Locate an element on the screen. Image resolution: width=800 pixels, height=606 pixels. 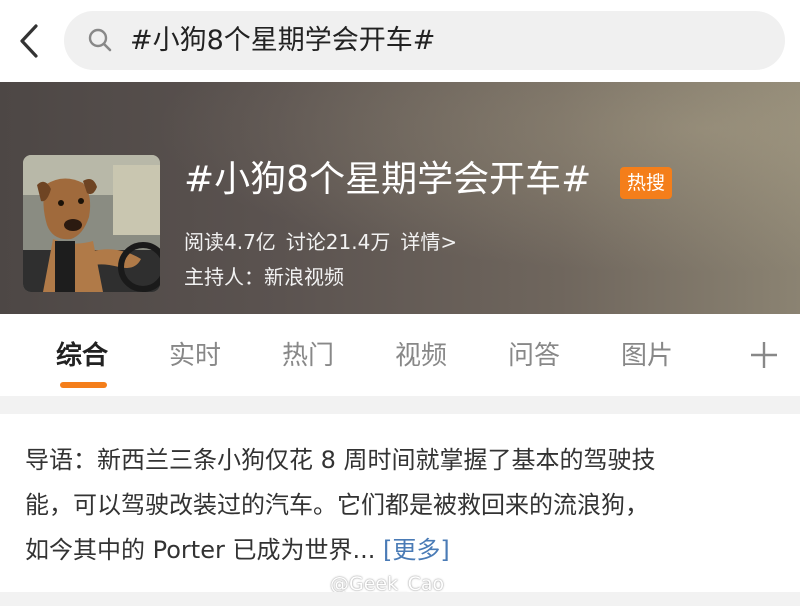
intro-line-3: 如今其中的 Porter 已成为世界... [更多] is located at coordinates (405, 550).